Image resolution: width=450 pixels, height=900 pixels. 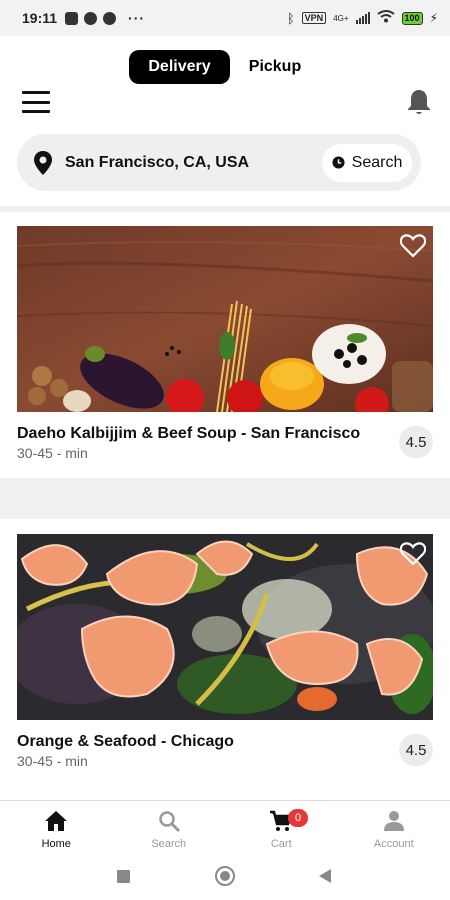 I want to click on home-icon, so click(x=56, y=821).